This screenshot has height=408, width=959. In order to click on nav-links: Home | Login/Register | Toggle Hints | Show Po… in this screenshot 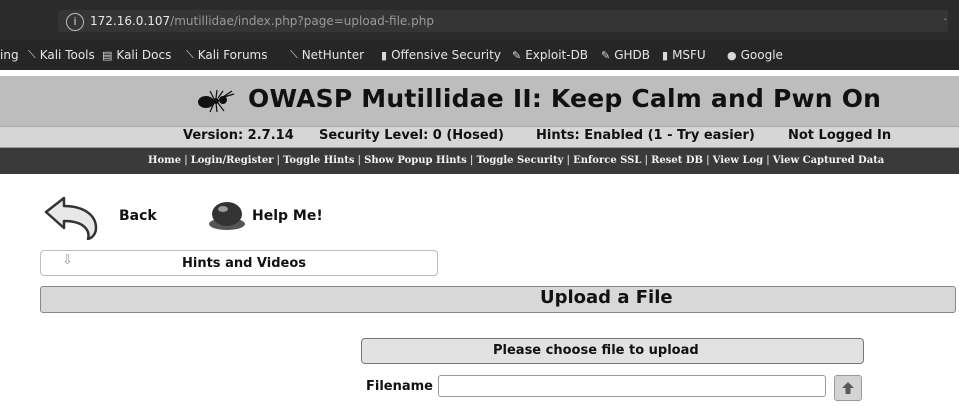, I will do `click(516, 160)`.